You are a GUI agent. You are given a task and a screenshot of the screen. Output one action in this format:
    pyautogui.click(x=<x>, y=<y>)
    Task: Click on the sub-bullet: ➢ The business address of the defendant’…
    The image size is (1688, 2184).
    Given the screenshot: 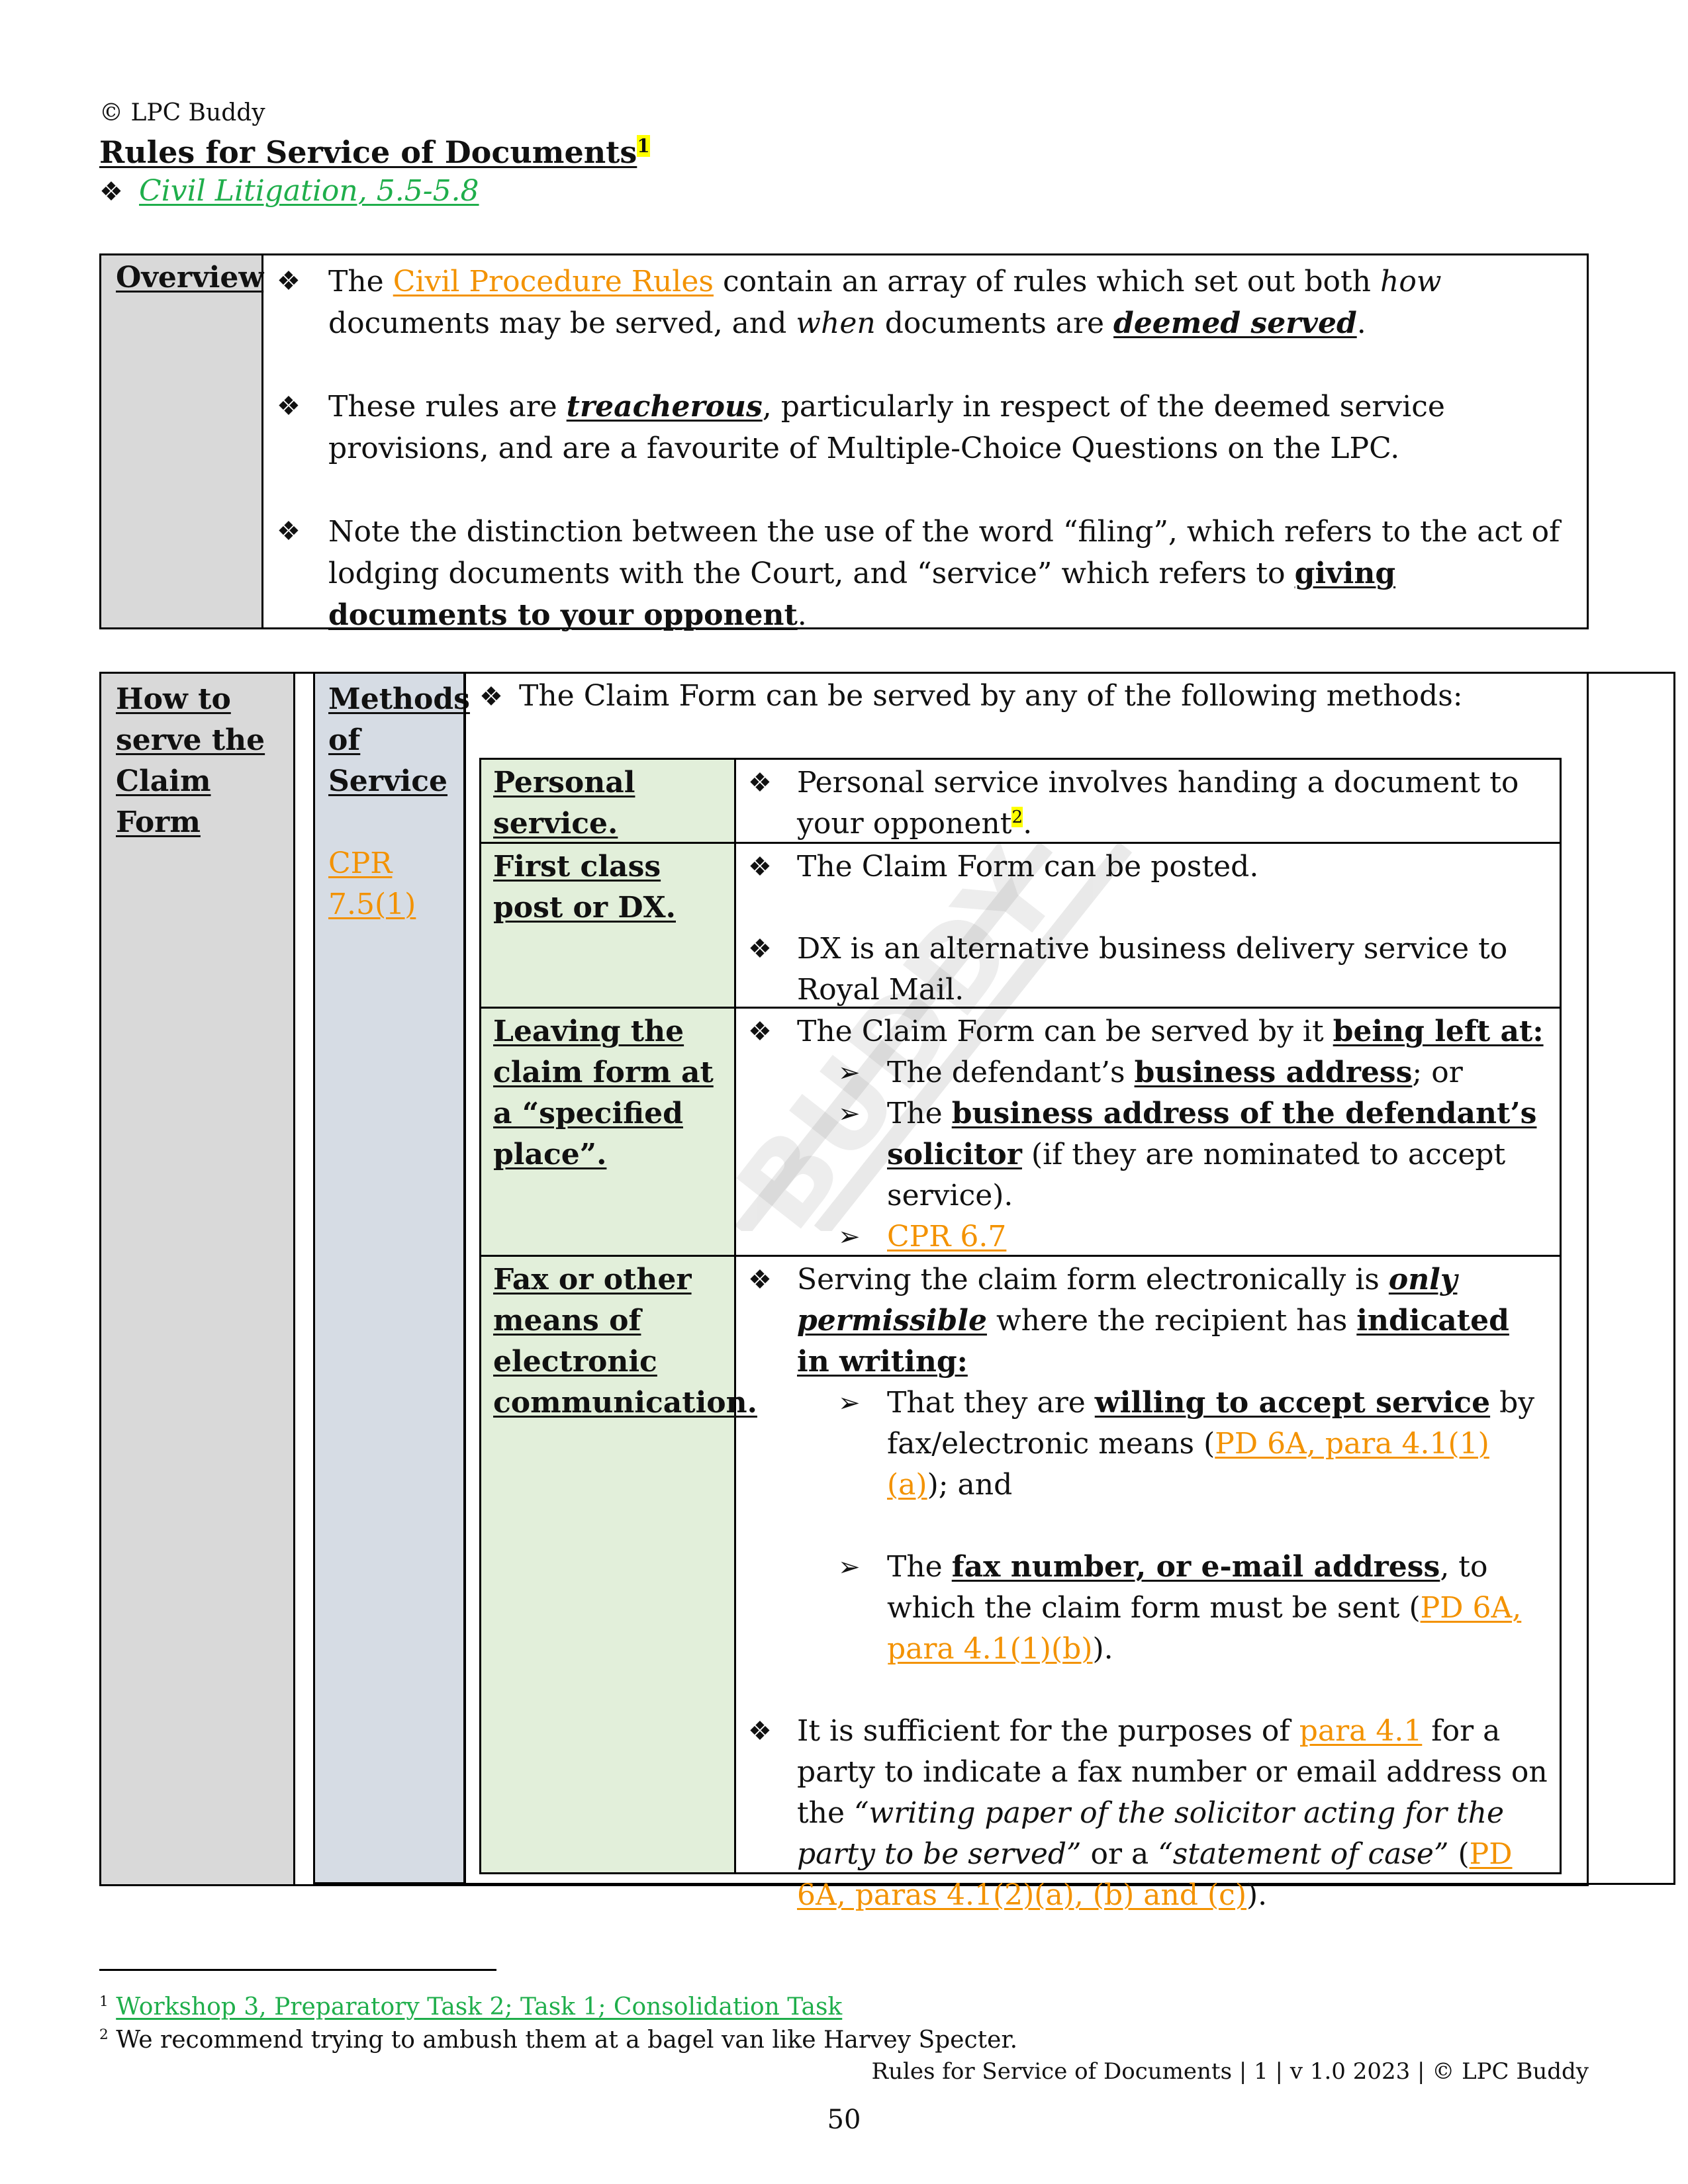 What is the action you would take?
    pyautogui.click(x=1148, y=1154)
    